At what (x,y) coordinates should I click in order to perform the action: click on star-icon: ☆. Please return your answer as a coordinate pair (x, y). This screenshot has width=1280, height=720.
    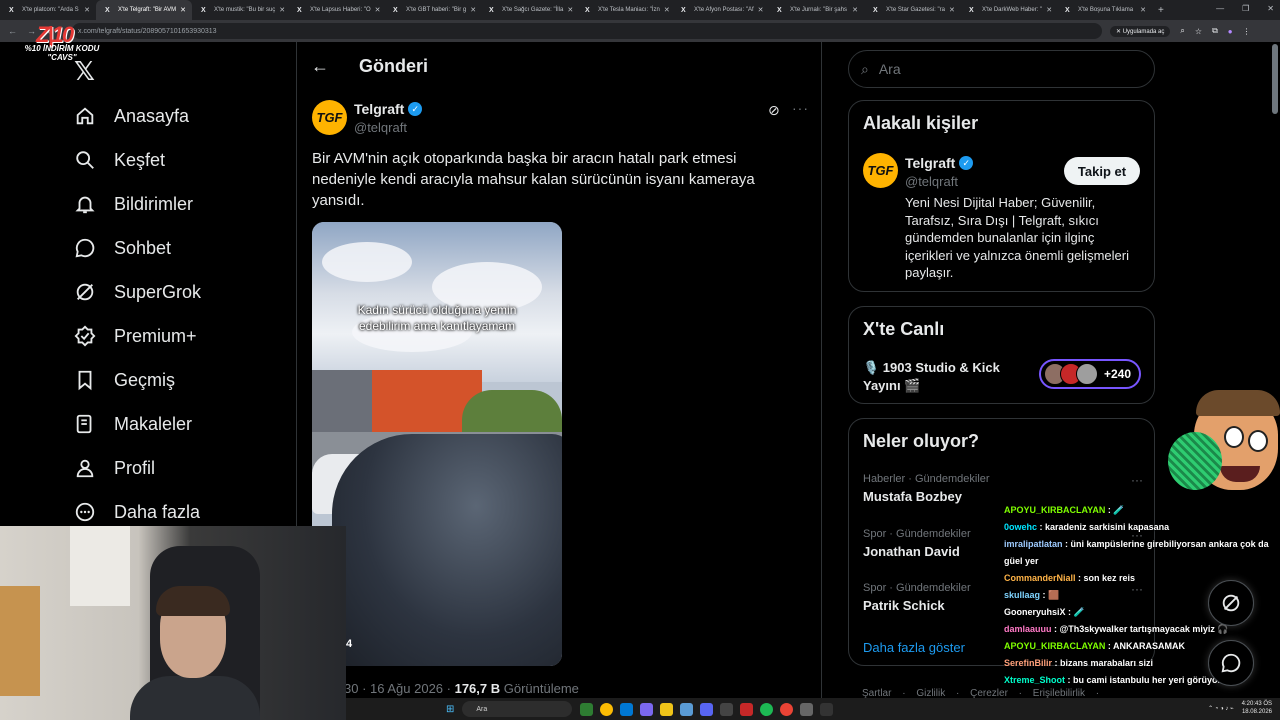
    Looking at the image, I should click on (1198, 31).